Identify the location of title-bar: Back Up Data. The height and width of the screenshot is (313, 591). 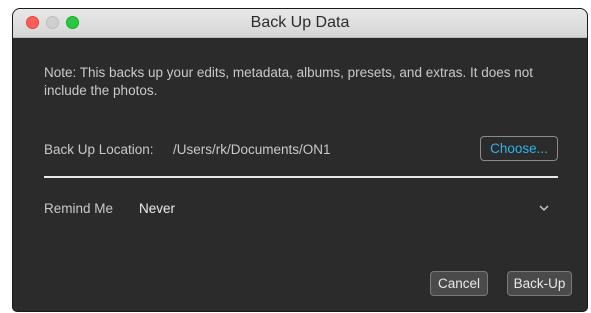
(300, 23).